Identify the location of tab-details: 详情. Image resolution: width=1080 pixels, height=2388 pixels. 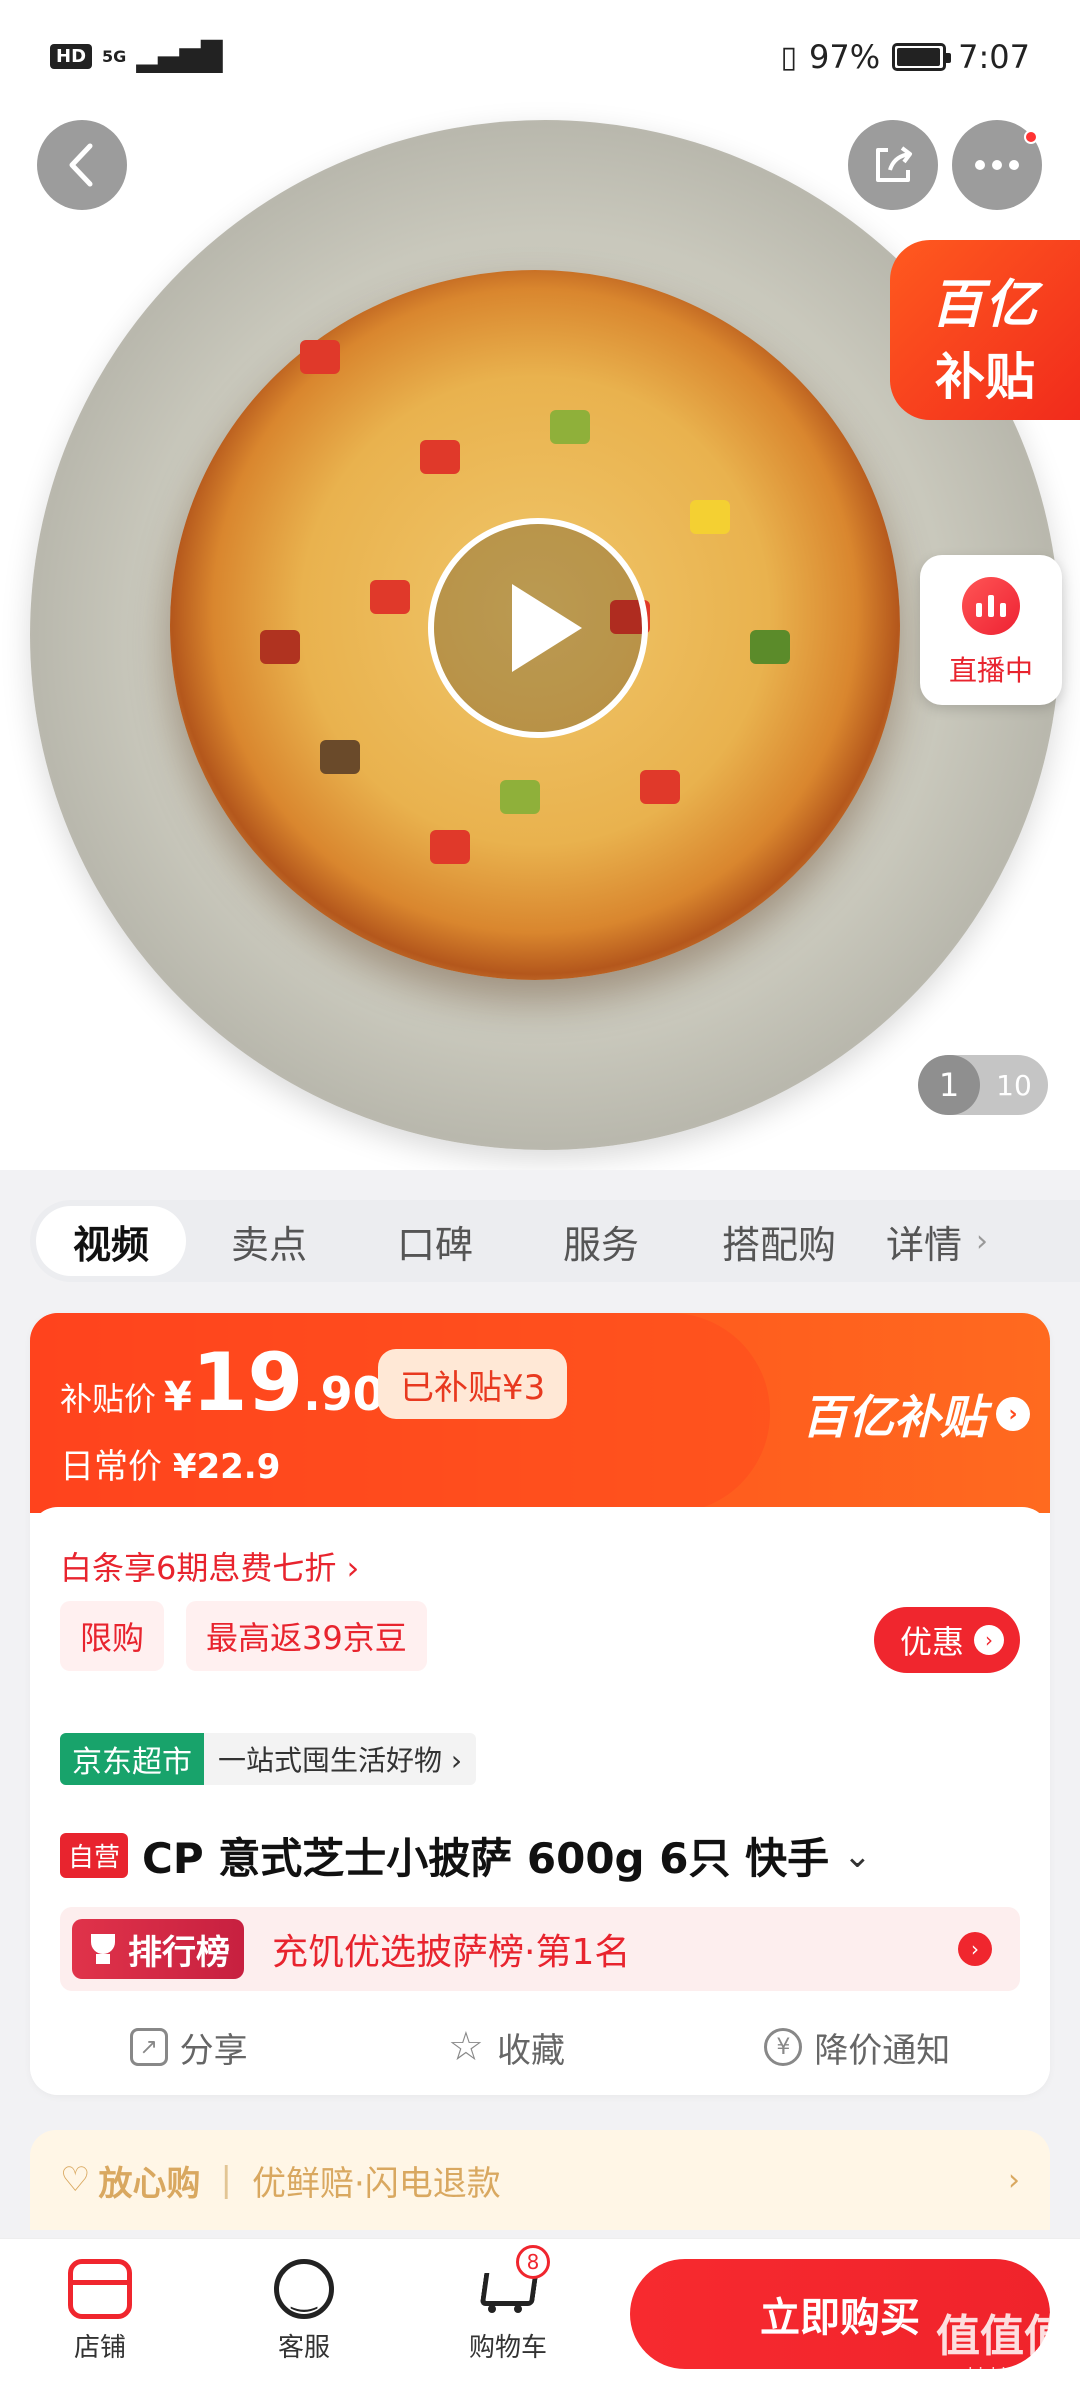
(924, 1241).